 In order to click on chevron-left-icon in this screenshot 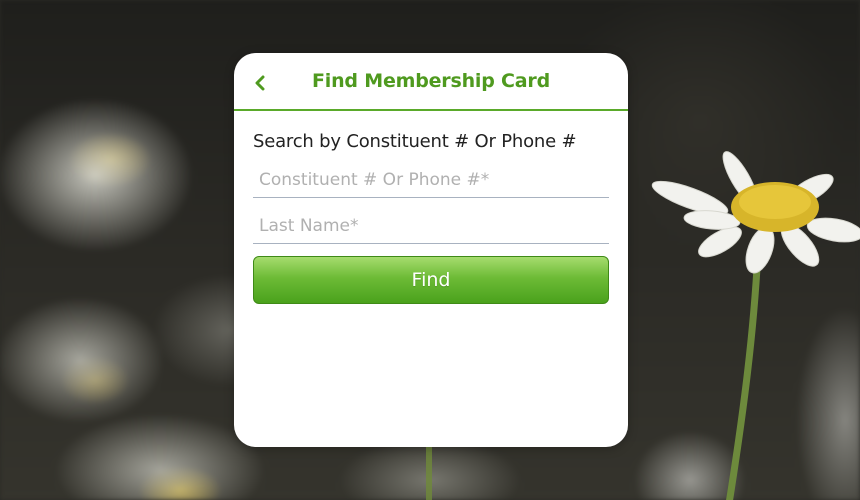, I will do `click(260, 83)`.